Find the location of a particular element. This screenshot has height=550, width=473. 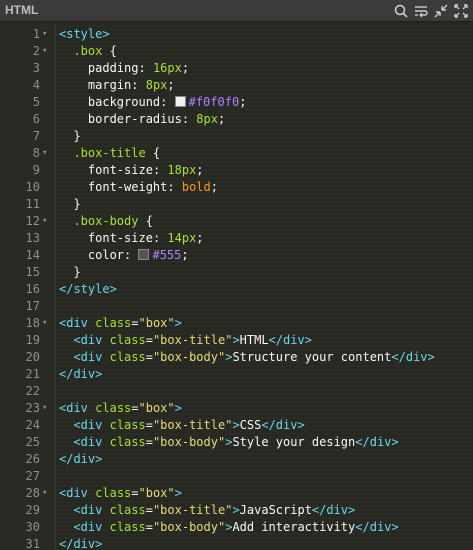

code-line: 22 is located at coordinates (236, 391).